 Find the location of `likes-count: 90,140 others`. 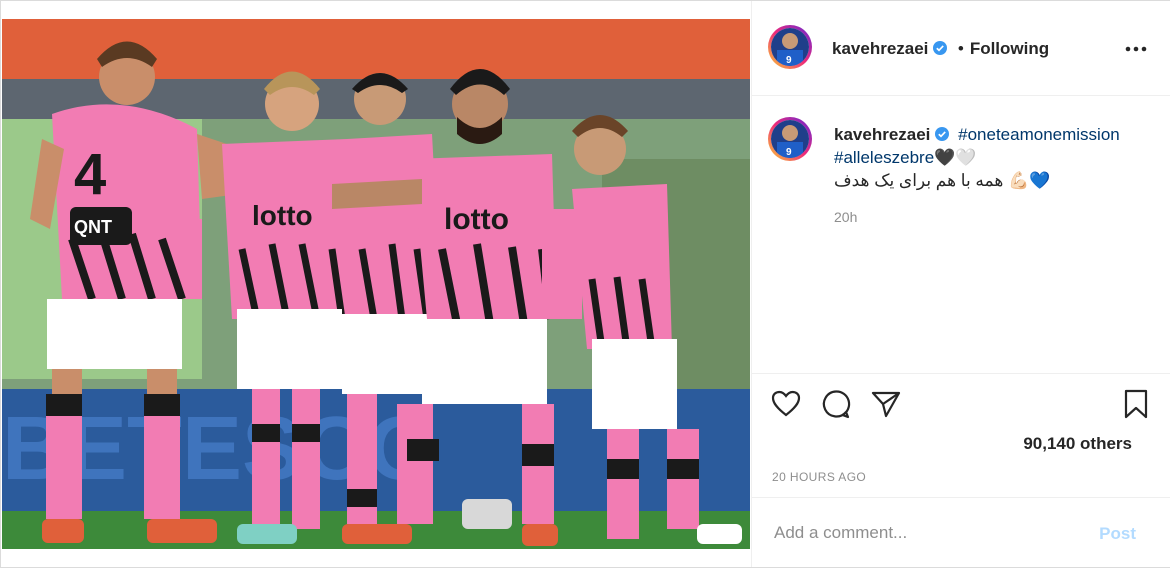

likes-count: 90,140 others is located at coordinates (1077, 444).